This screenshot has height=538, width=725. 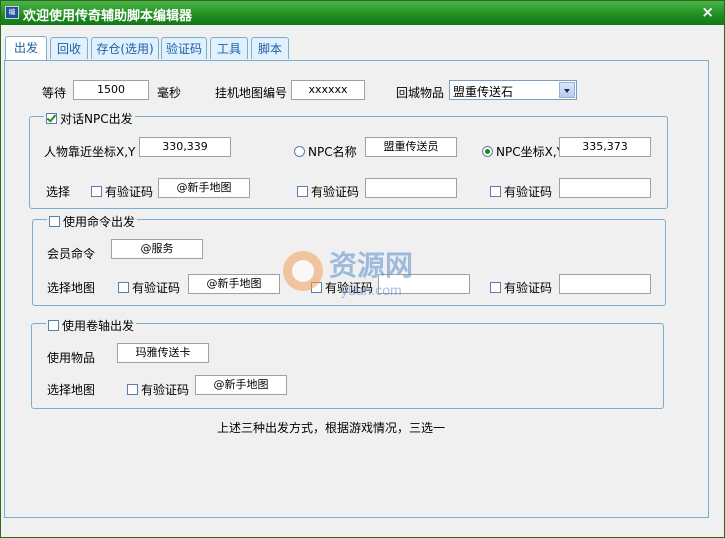 I want to click on npc-group-legend: 对话NPC出发, so click(x=89, y=118).